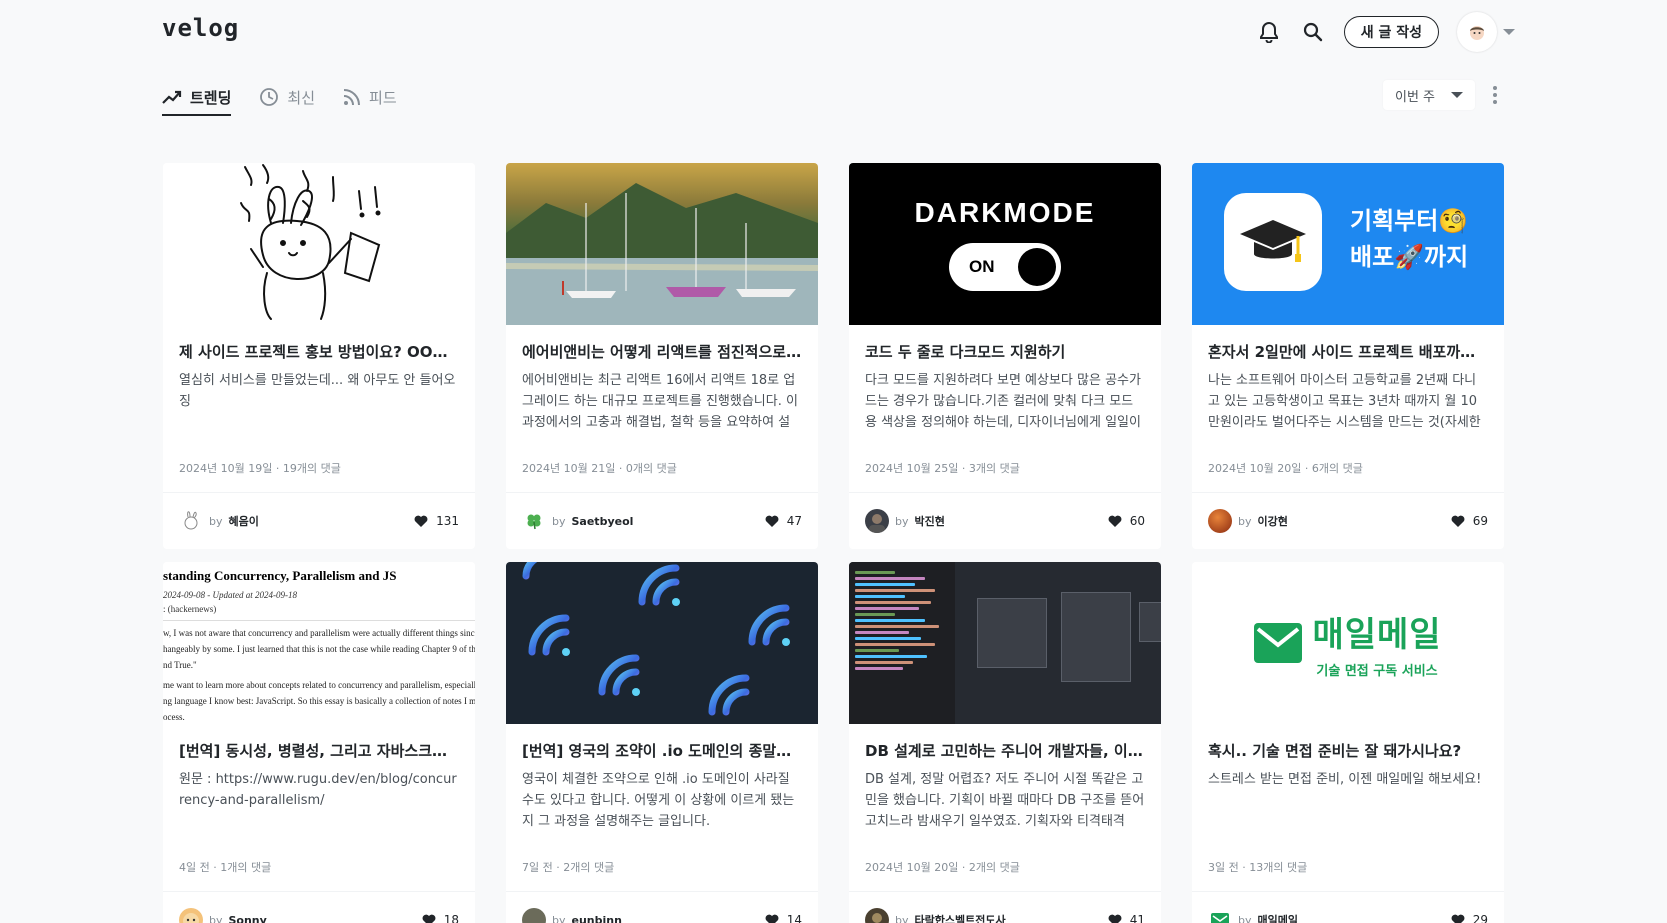 The image size is (1667, 923). I want to click on post-comments: 19개의 댓글, so click(311, 468).